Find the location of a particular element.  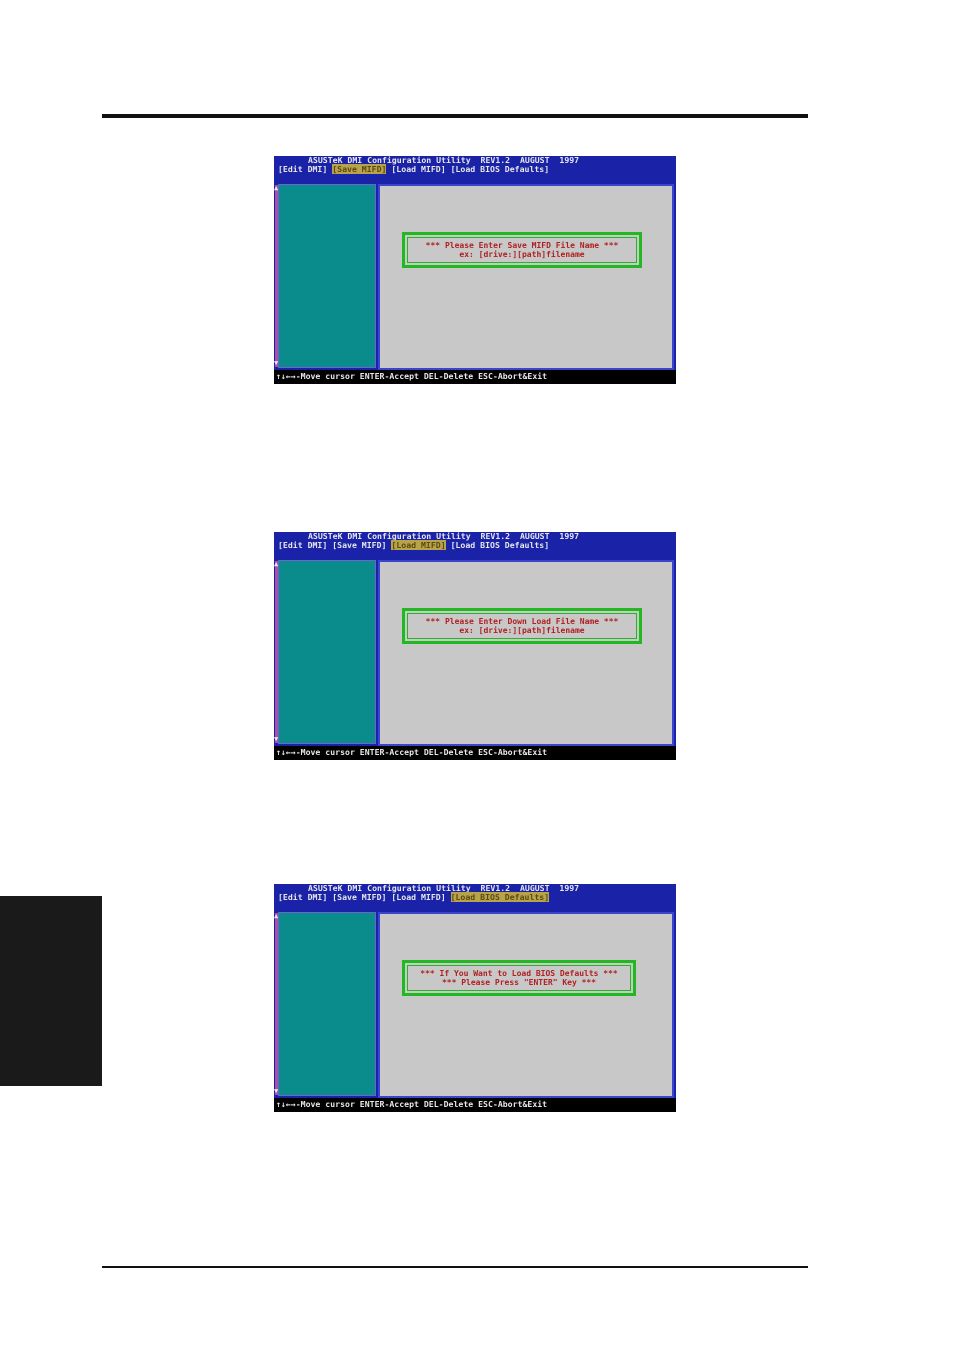

bottom-rule is located at coordinates (455, 1267).